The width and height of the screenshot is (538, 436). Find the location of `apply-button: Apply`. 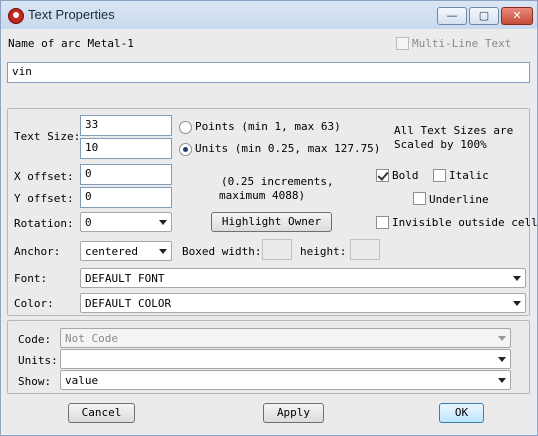

apply-button: Apply is located at coordinates (293, 413).